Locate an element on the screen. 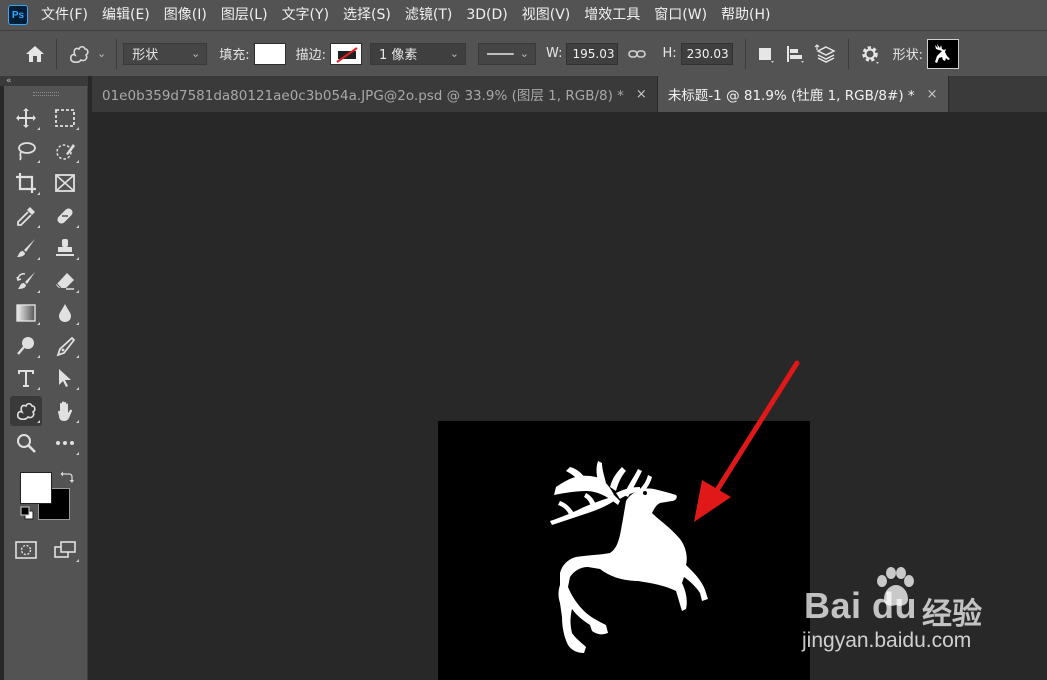  shape-picker is located at coordinates (943, 53).